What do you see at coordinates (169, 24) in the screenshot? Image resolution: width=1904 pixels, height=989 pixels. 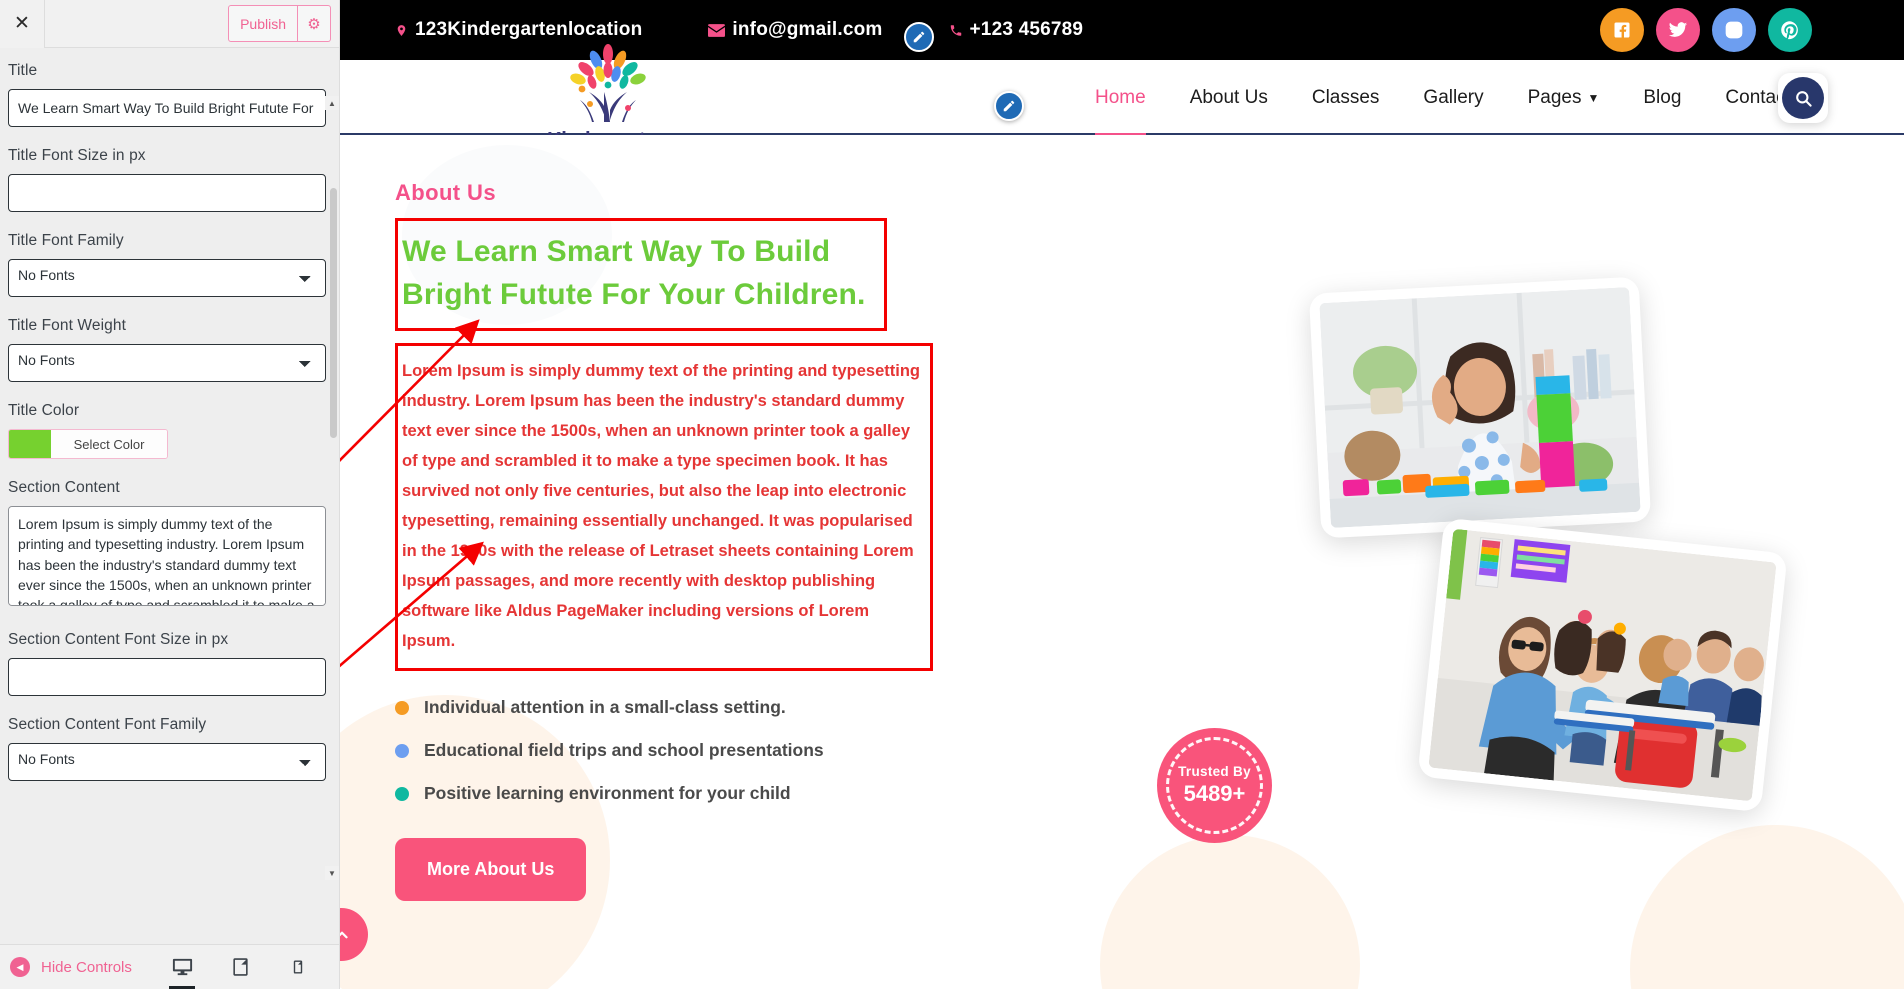 I see `customizer-header: ✕ Publish ⚙` at bounding box center [169, 24].